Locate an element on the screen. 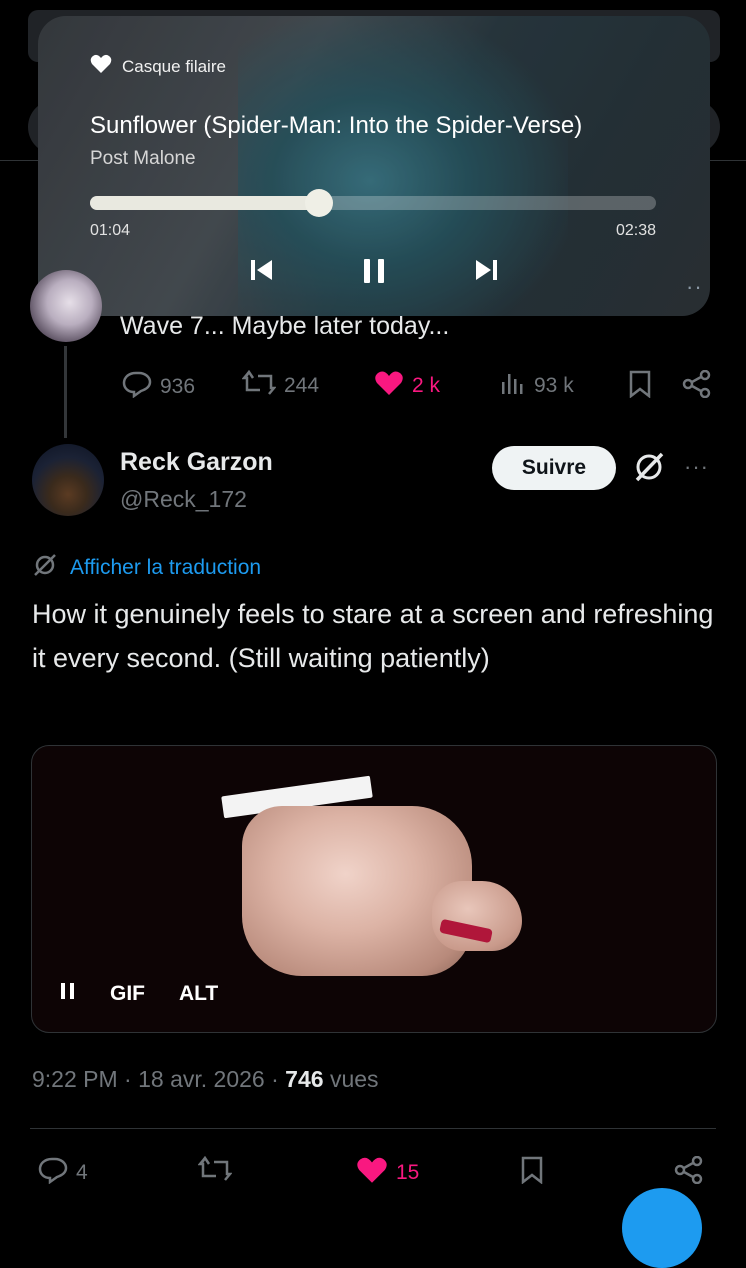 This screenshot has height=1268, width=746. tweet-actions: 936 244 2 k 93 k is located at coordinates (423, 387).